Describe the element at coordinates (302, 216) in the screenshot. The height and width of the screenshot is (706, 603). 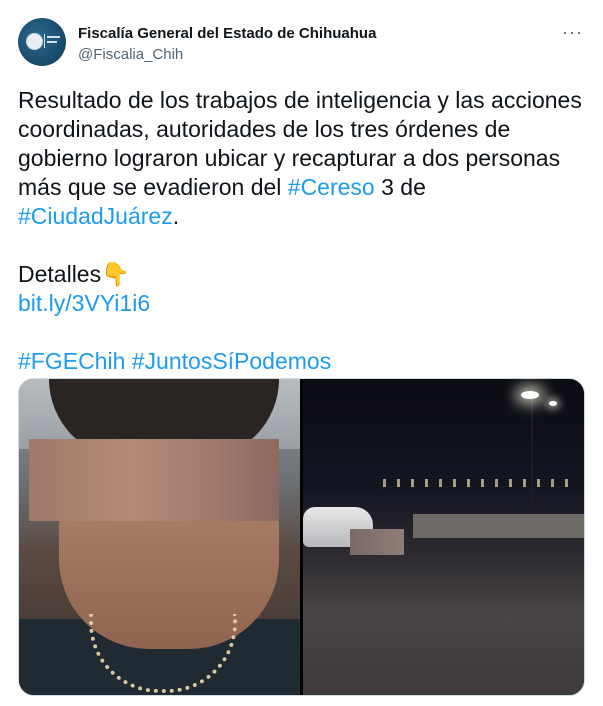
I see `text-line: #CiudadJuárez.` at that location.